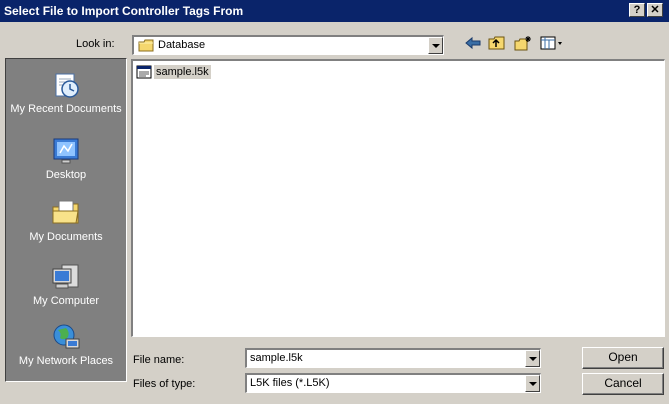 The width and height of the screenshot is (669, 404). I want to click on file-name-input: sample.l5k, so click(393, 358).